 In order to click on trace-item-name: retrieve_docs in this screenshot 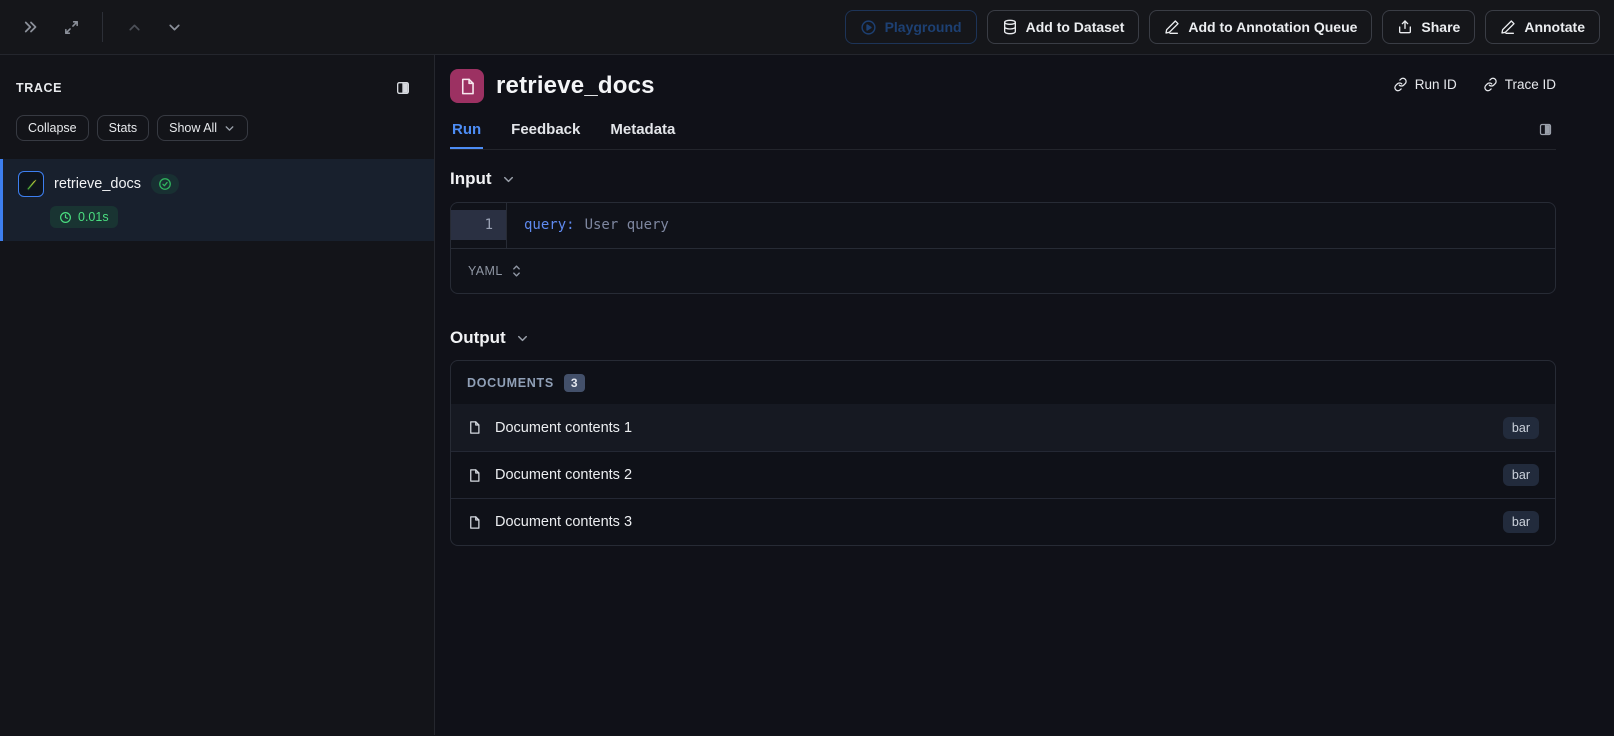, I will do `click(98, 184)`.